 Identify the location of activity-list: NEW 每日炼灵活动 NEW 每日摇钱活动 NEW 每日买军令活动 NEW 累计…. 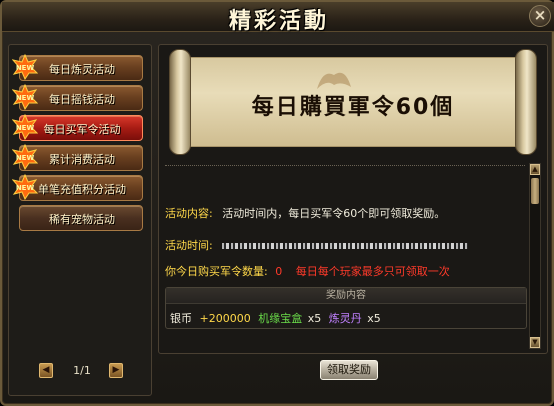
(79, 144).